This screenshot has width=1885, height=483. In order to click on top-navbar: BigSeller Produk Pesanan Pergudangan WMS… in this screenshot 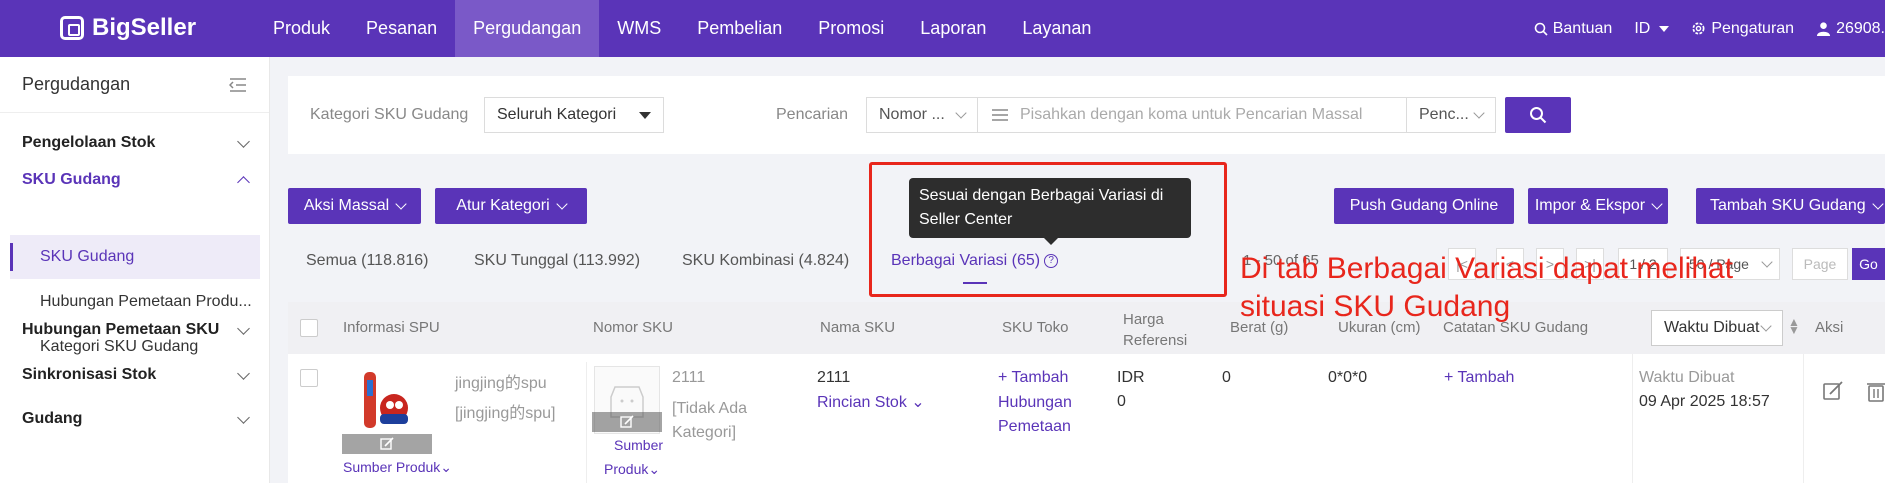, I will do `click(942, 28)`.